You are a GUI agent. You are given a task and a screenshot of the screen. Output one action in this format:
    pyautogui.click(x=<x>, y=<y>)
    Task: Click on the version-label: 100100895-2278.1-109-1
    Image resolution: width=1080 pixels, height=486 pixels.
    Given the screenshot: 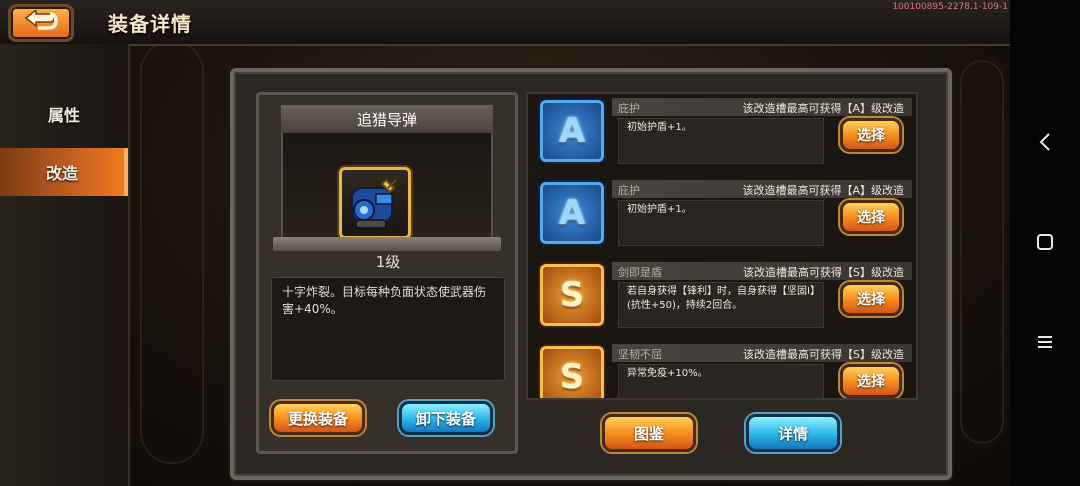 What is the action you would take?
    pyautogui.click(x=950, y=7)
    